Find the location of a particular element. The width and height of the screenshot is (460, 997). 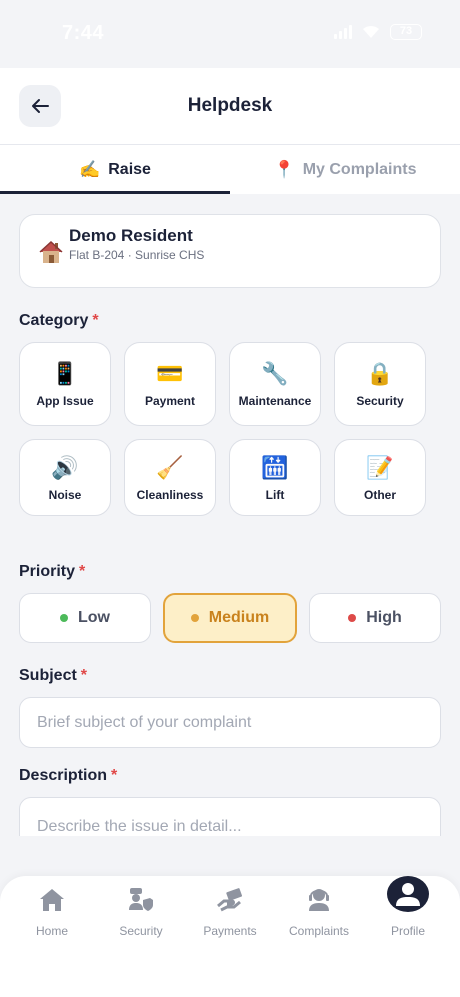

app-header: Helpdesk is located at coordinates (230, 106).